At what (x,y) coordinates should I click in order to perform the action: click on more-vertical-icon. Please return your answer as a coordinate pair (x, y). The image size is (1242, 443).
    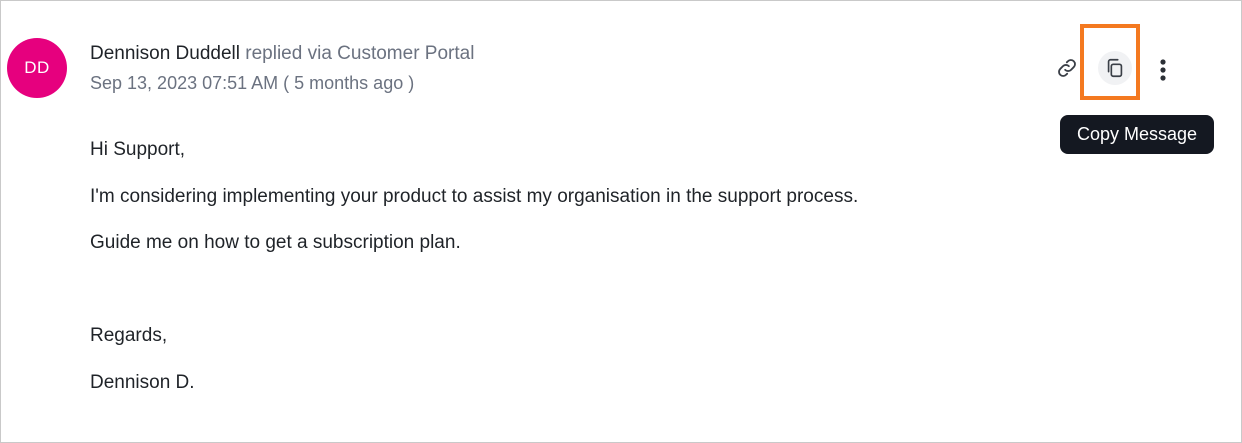
    Looking at the image, I should click on (1163, 70).